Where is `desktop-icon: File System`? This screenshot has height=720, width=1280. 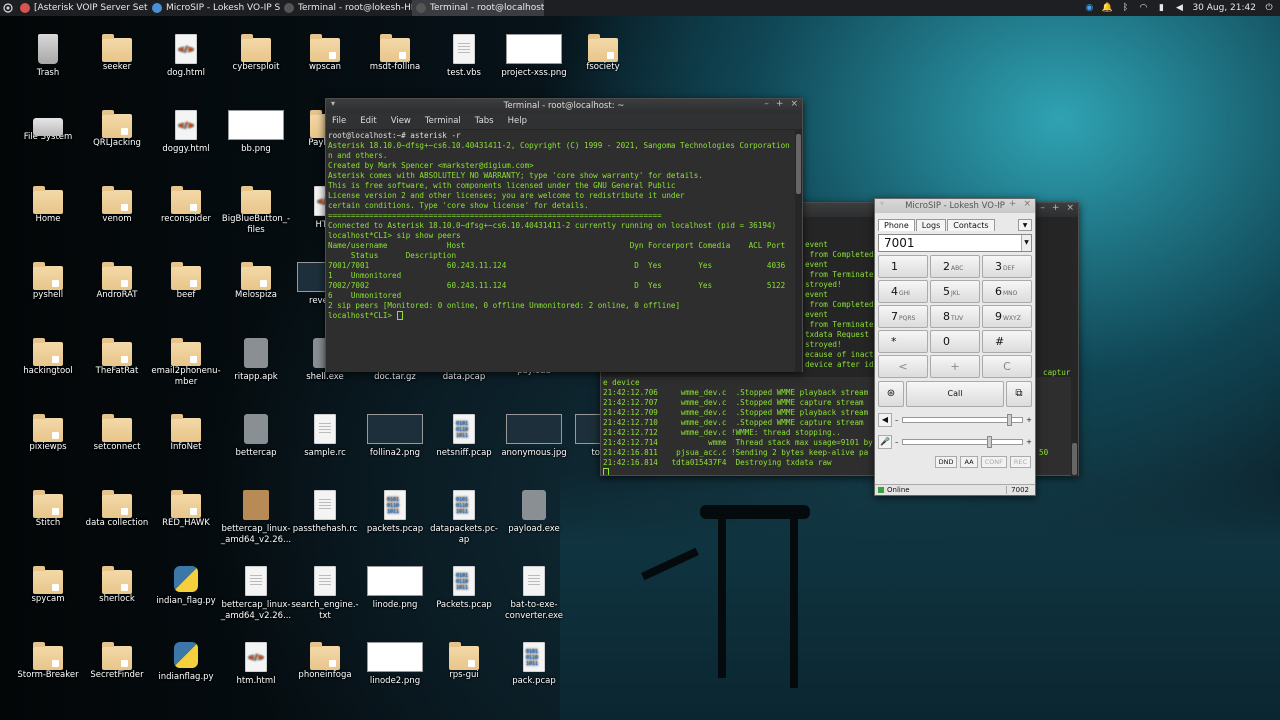 desktop-icon: File System is located at coordinates (48, 126).